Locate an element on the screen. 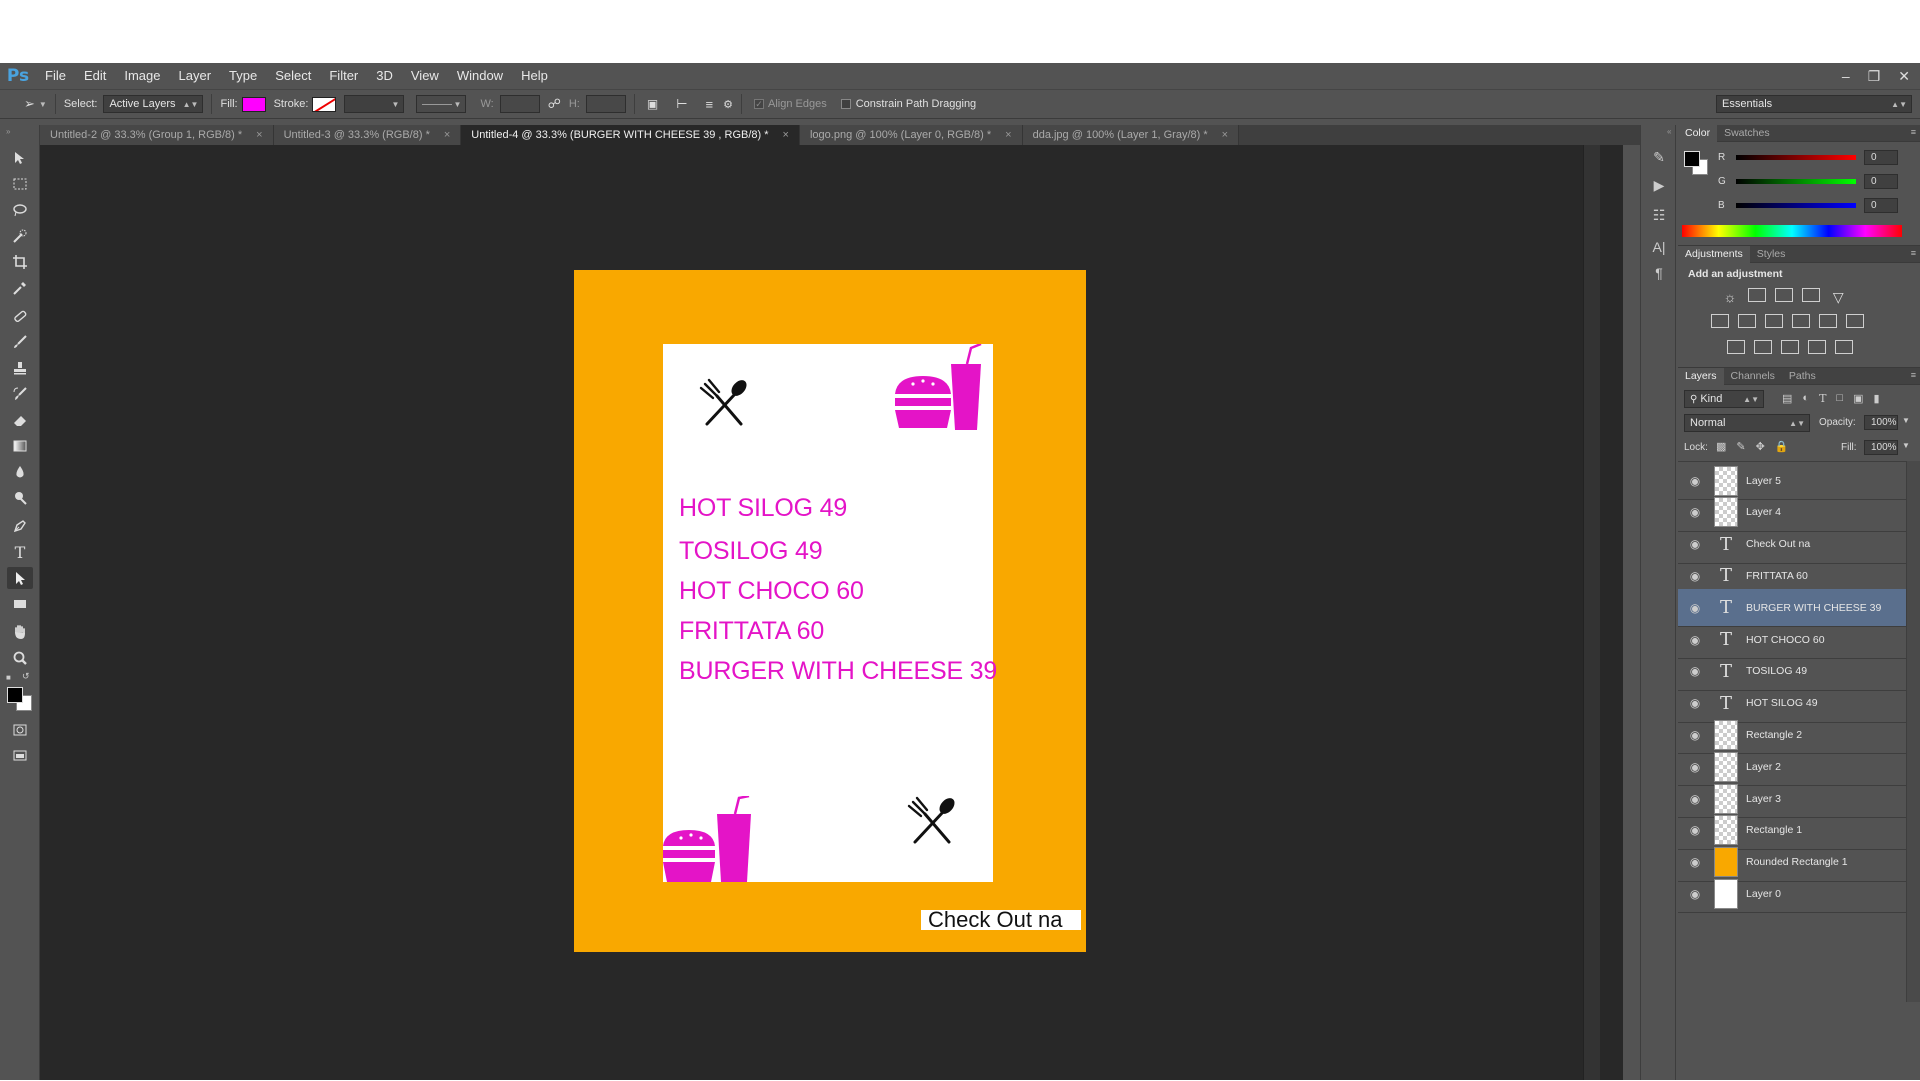 This screenshot has width=1920, height=1081. photo-filter-icon is located at coordinates (1801, 321).